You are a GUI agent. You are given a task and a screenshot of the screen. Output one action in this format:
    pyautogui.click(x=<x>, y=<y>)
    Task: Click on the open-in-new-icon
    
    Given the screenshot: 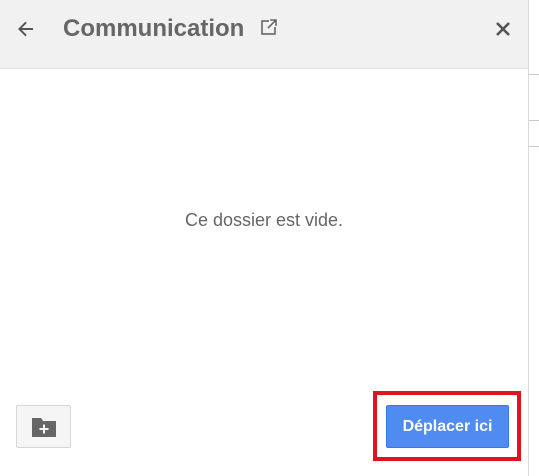 What is the action you would take?
    pyautogui.click(x=269, y=27)
    